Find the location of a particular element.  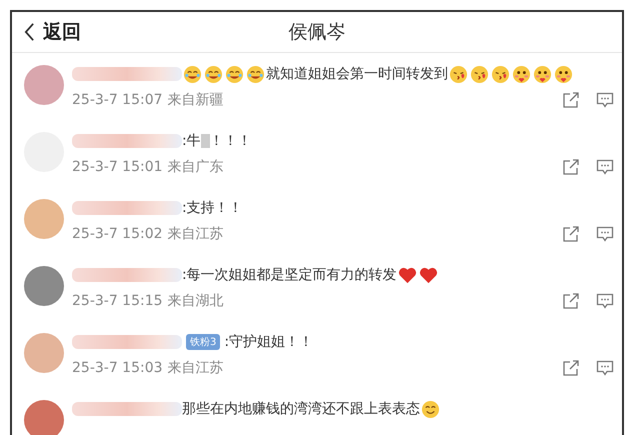

comment-time: 25-3-7 15:02 is located at coordinates (117, 234).